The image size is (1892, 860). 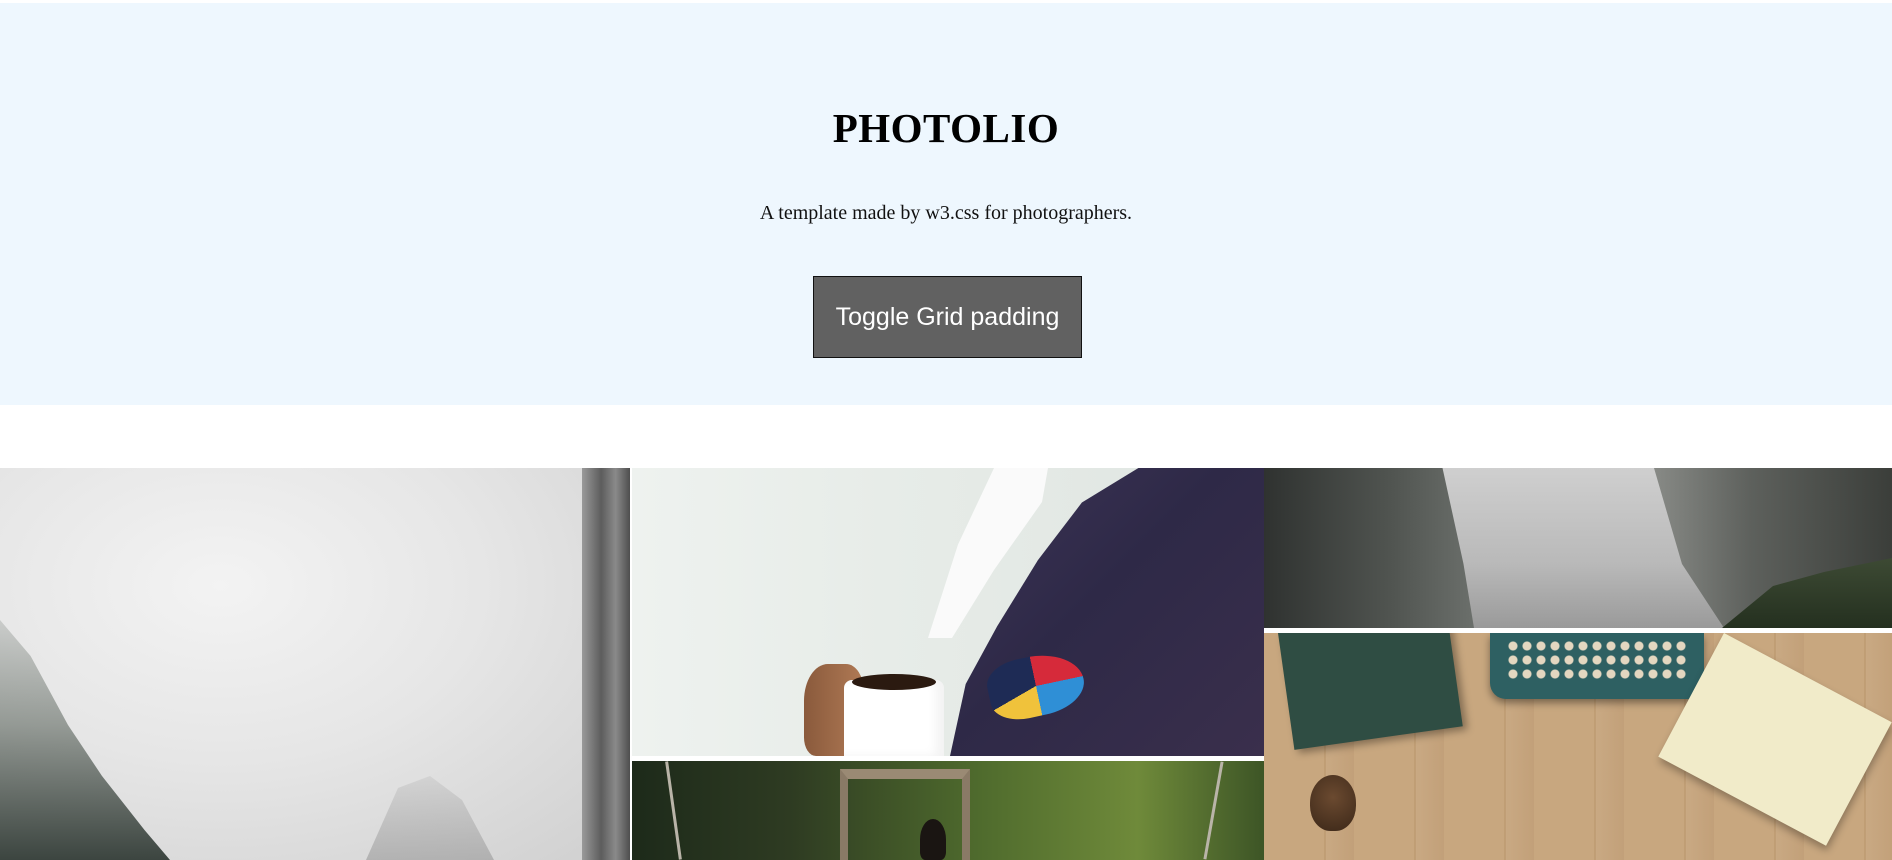 I want to click on page-title: PHOTOLIO, so click(x=946, y=128).